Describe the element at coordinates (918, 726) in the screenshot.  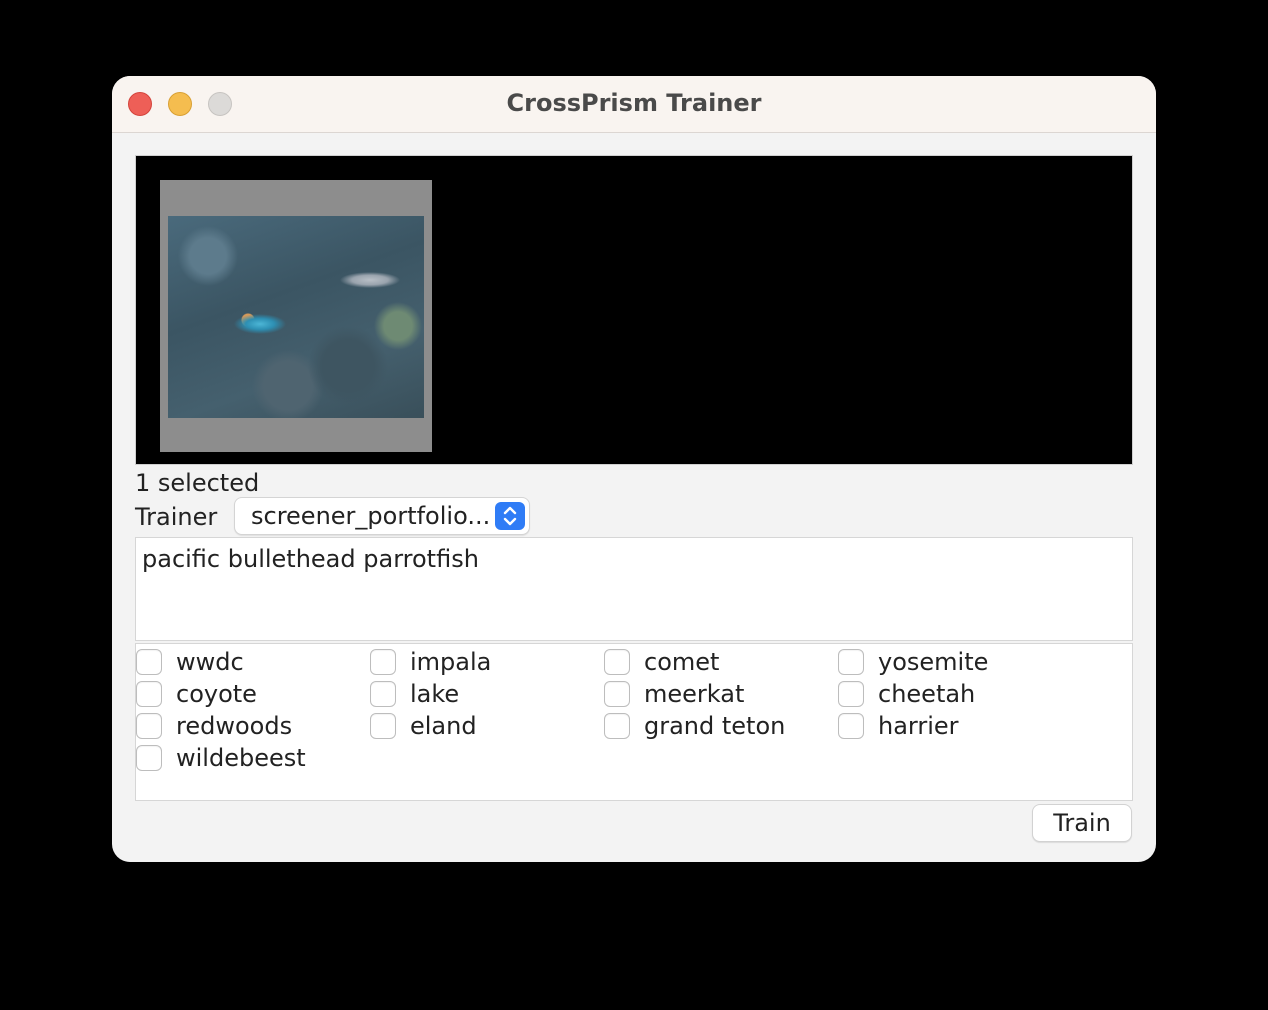
I see `checkbox-label: harrier` at that location.